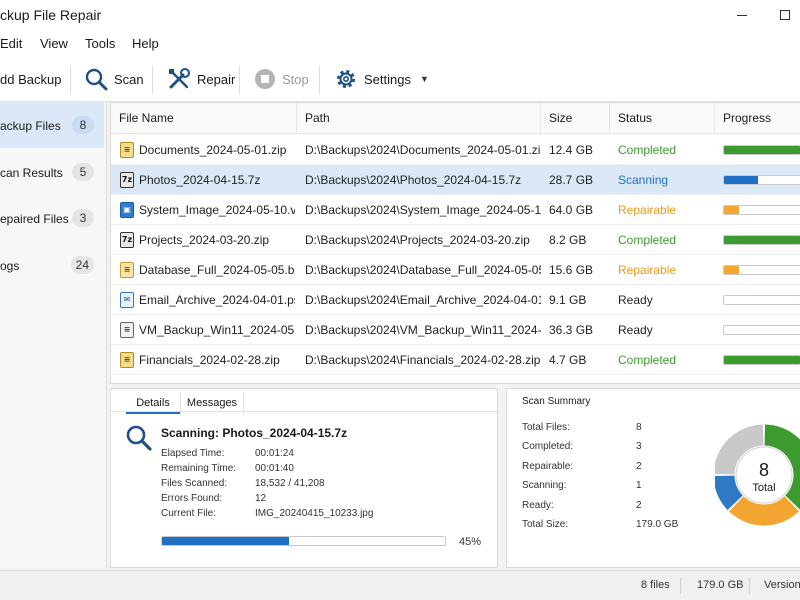  Describe the element at coordinates (52, 218) in the screenshot. I see `sidebar-item-repaired-files: epaired Files 3` at that location.